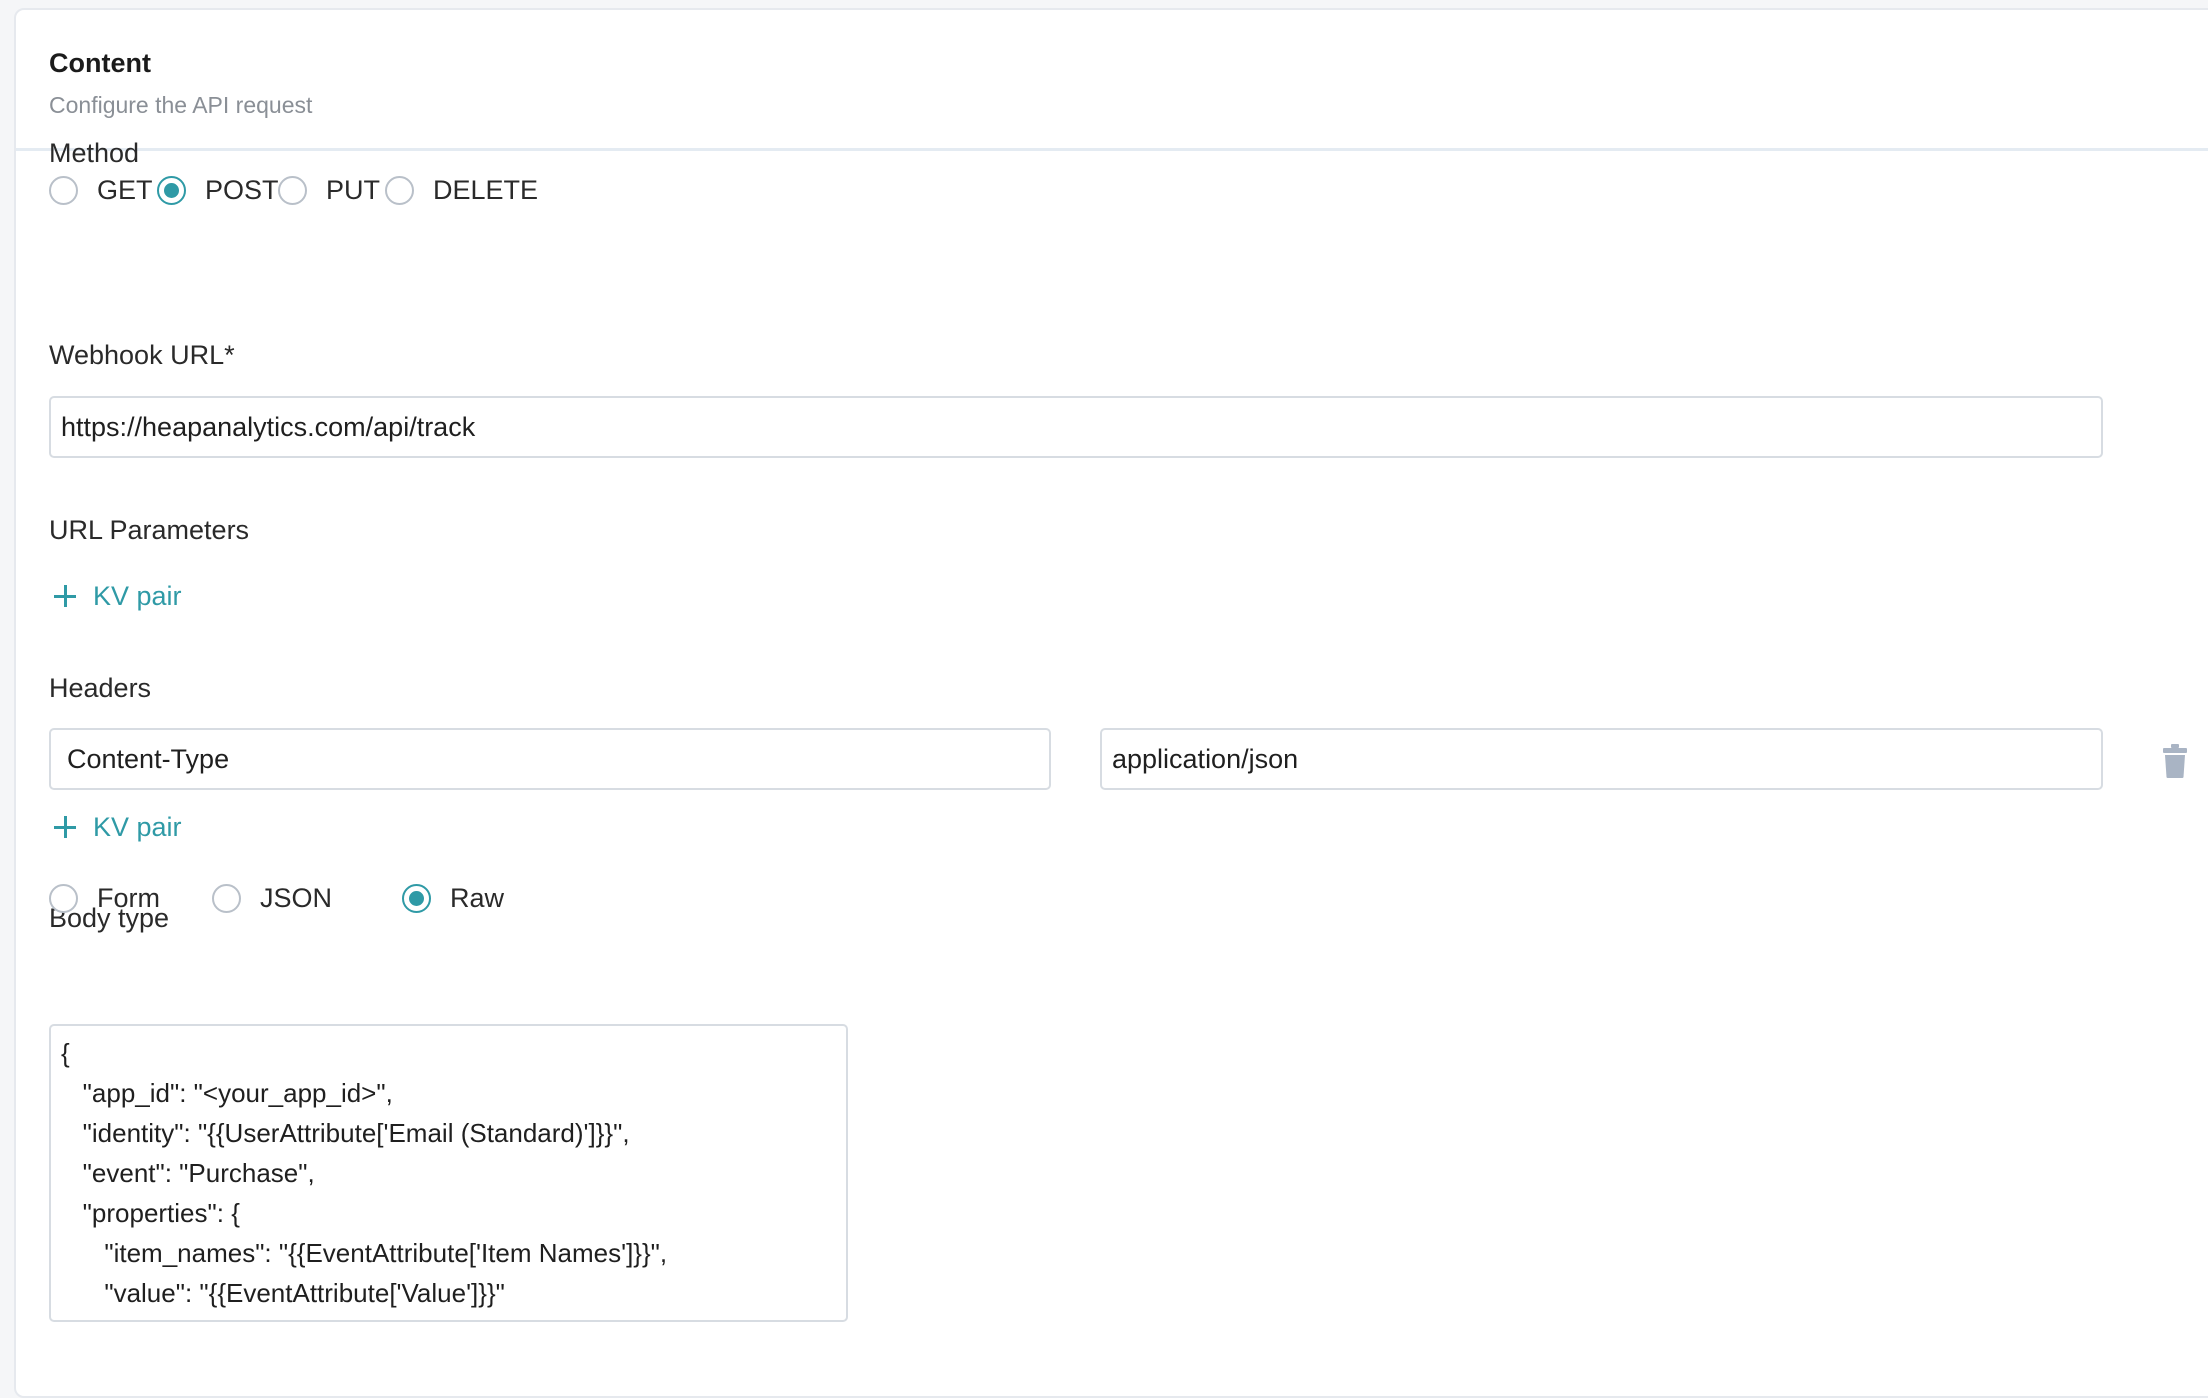 The width and height of the screenshot is (2208, 1398). I want to click on webhook-url-input: https://heapanalytics.com/api/track, so click(1076, 427).